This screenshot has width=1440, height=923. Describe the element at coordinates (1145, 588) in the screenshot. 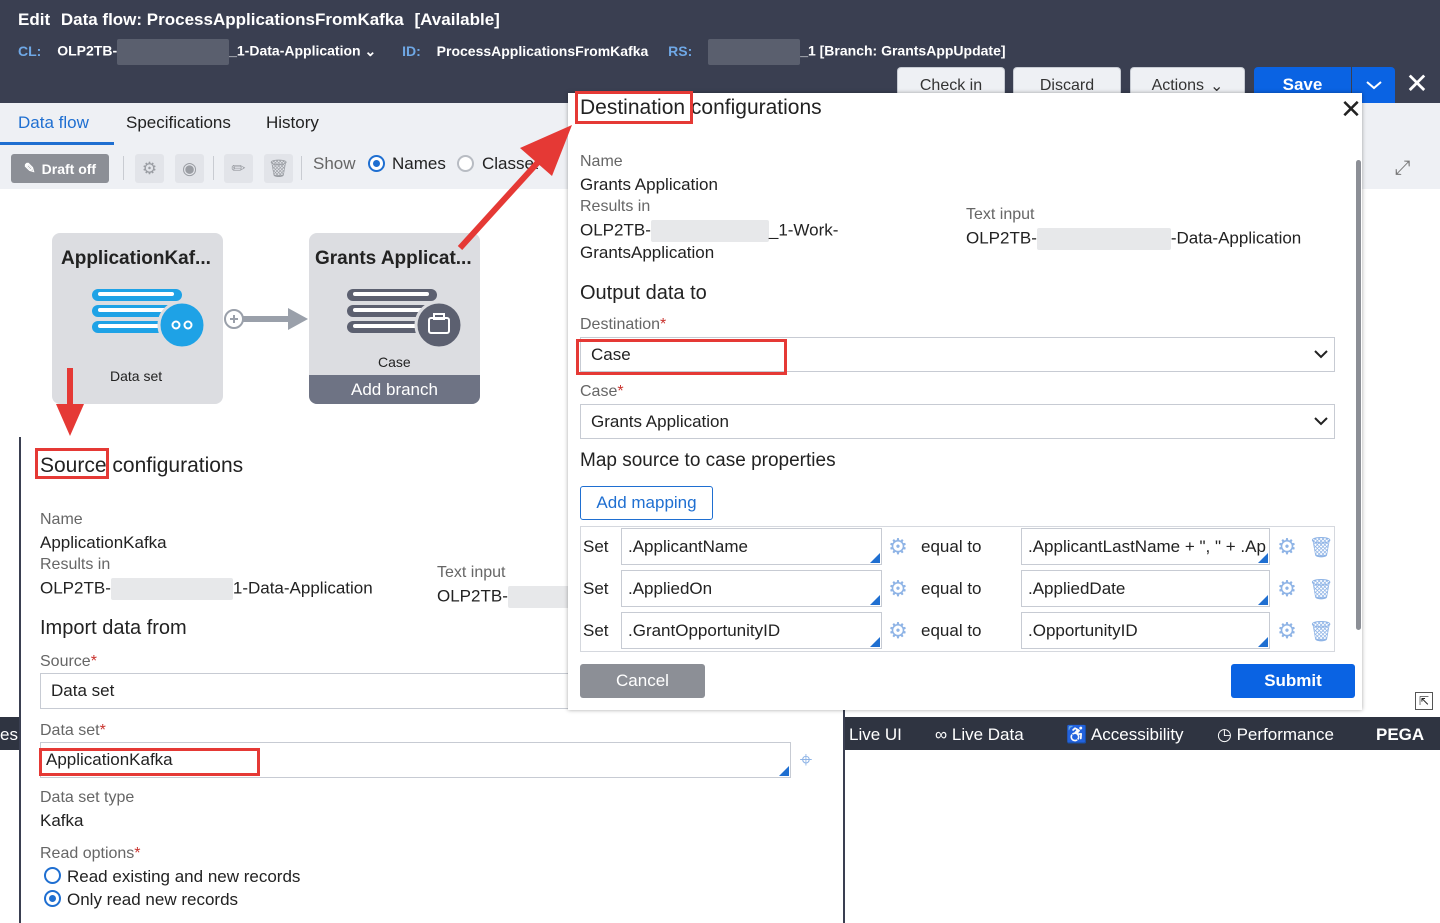

I see `source-expression-input: .AppliedDate` at that location.